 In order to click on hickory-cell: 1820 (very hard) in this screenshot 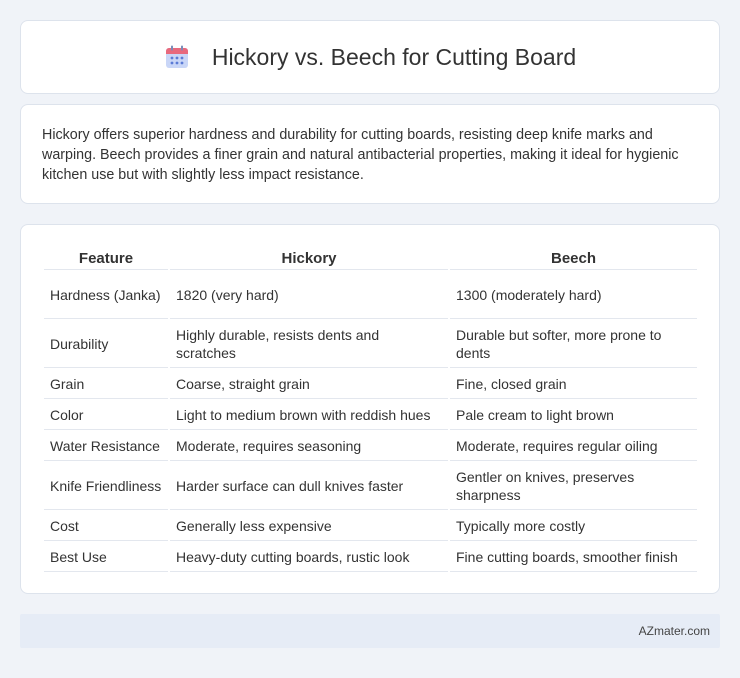, I will do `click(309, 295)`.